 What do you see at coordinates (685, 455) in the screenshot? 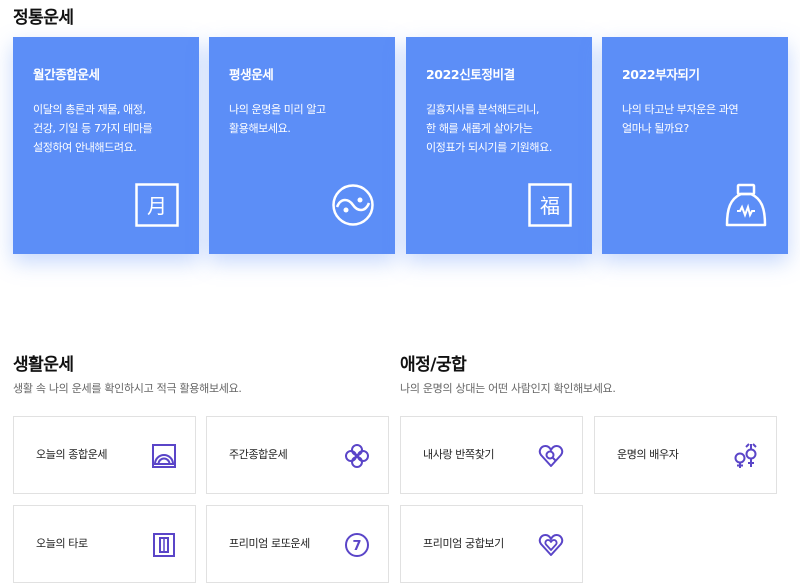
I see `tile-destined-spouse: 운명의 배우자` at bounding box center [685, 455].